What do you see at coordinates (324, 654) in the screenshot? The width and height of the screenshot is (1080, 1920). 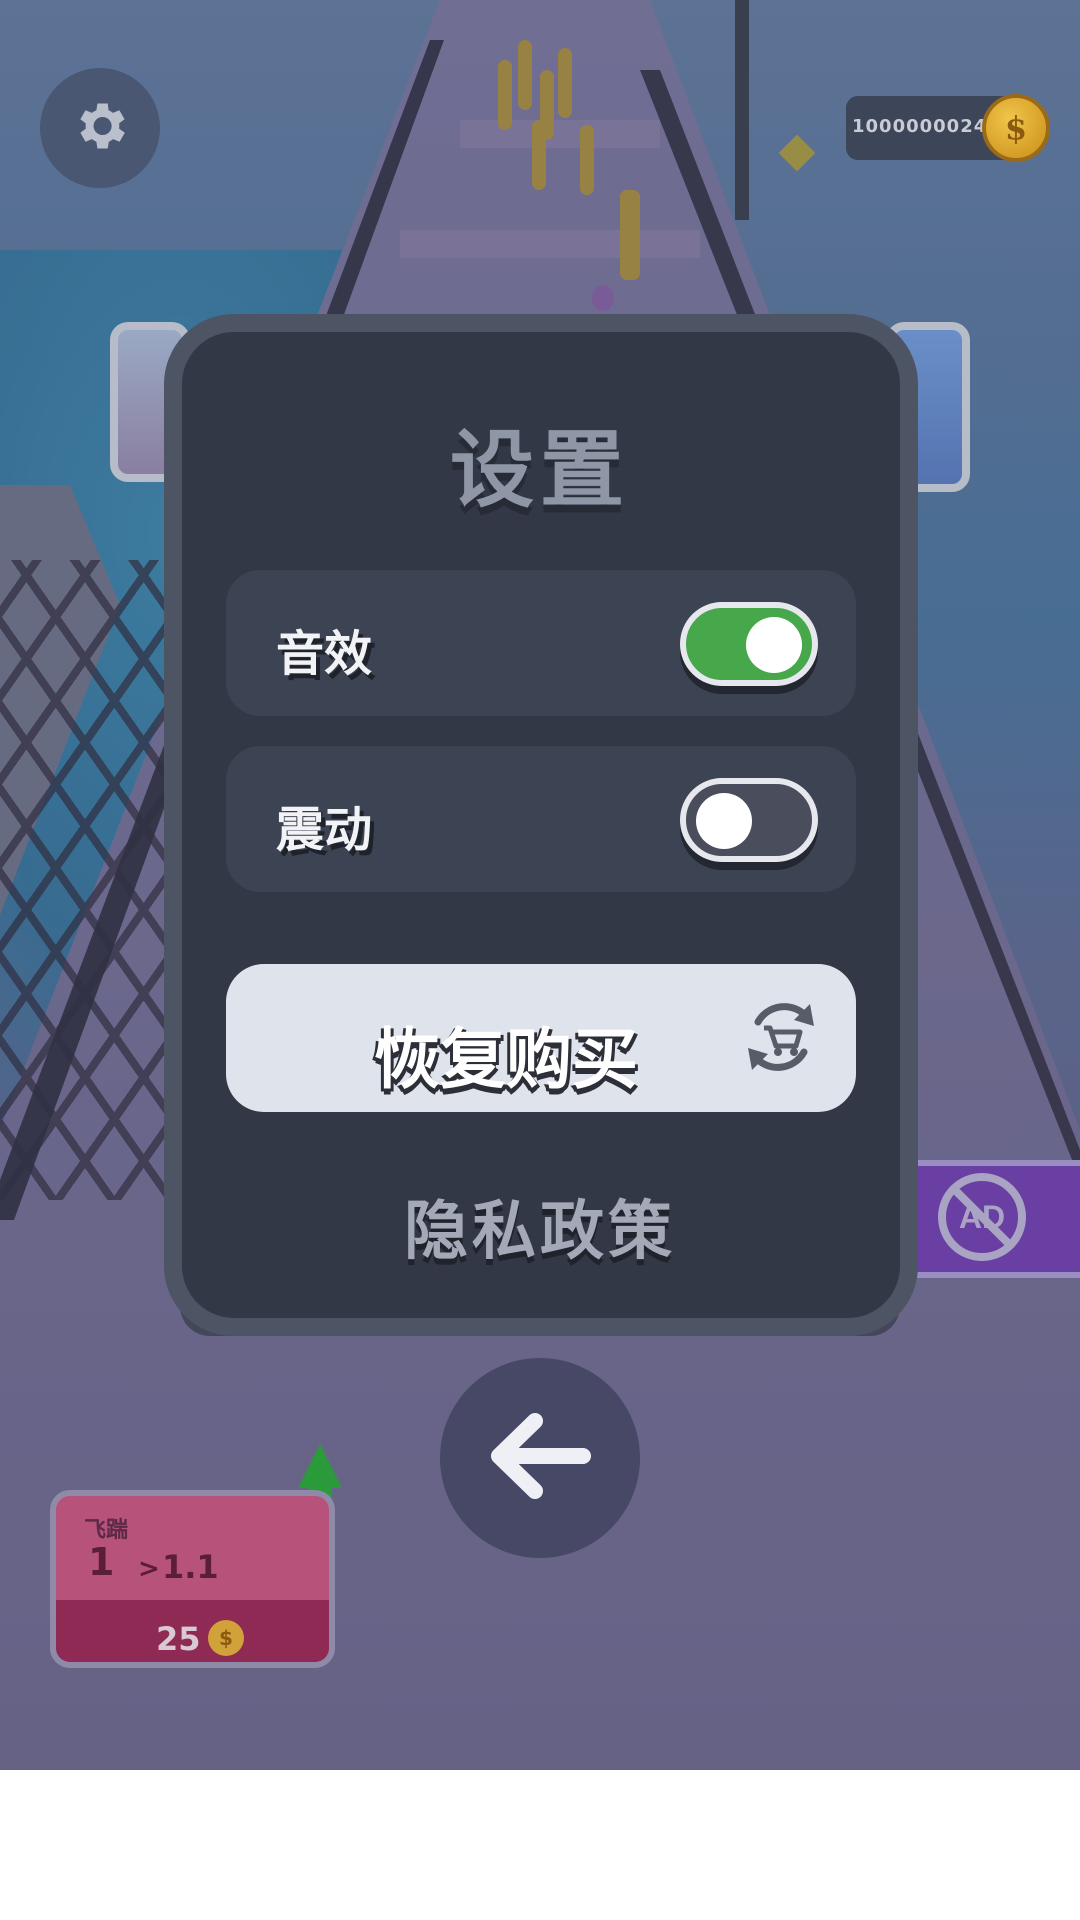 I see `sound-label: 音效` at bounding box center [324, 654].